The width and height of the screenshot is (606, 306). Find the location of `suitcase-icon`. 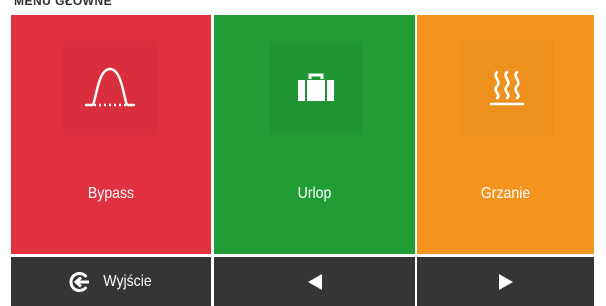

suitcase-icon is located at coordinates (316, 87).